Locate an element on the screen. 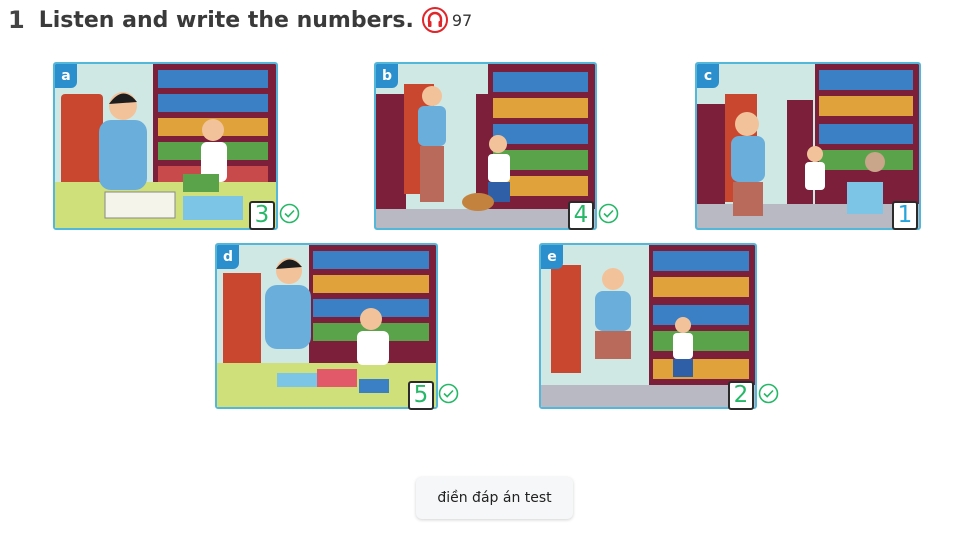 The width and height of the screenshot is (976, 557). question-title: Listen and write the numbers. is located at coordinates (226, 20).